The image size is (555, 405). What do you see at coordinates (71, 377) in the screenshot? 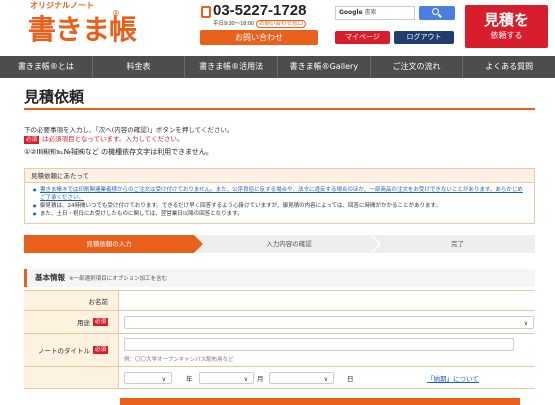
I see `deadline-label` at bounding box center [71, 377].